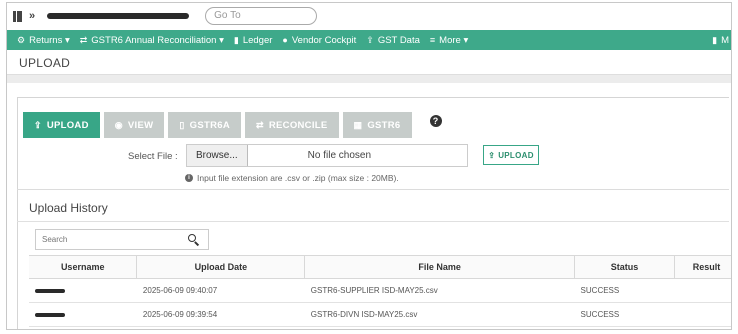 The height and width of the screenshot is (334, 738). Describe the element at coordinates (45, 63) in the screenshot. I see `page-title: UPLOAD` at that location.